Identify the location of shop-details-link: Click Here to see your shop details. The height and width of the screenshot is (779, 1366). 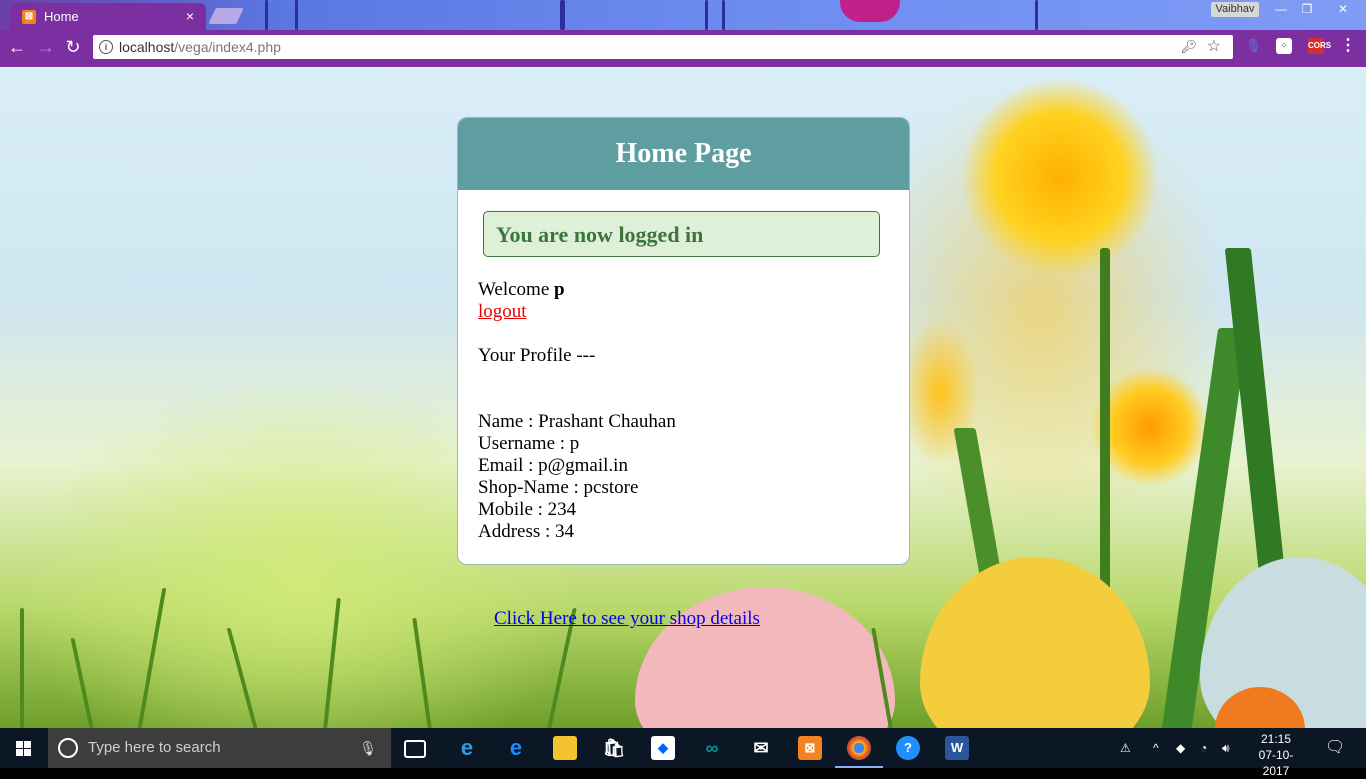
(627, 619).